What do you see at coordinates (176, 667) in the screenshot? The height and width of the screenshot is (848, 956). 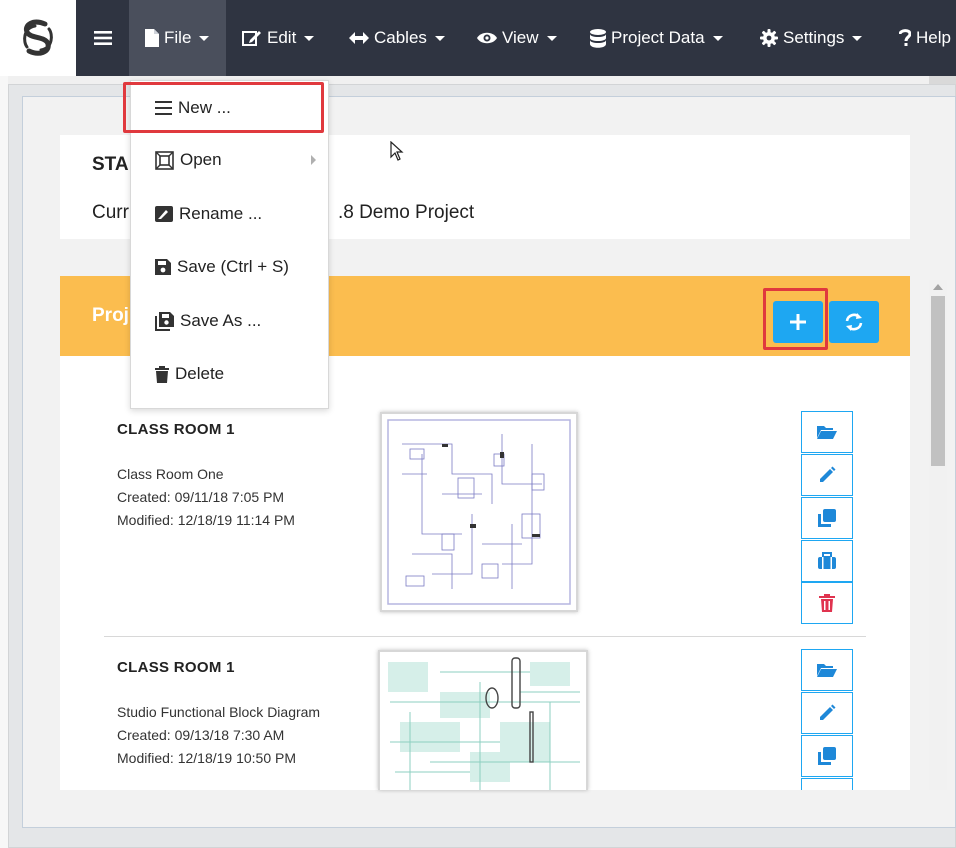 I see `project-2-name: CLASS ROOM 1` at bounding box center [176, 667].